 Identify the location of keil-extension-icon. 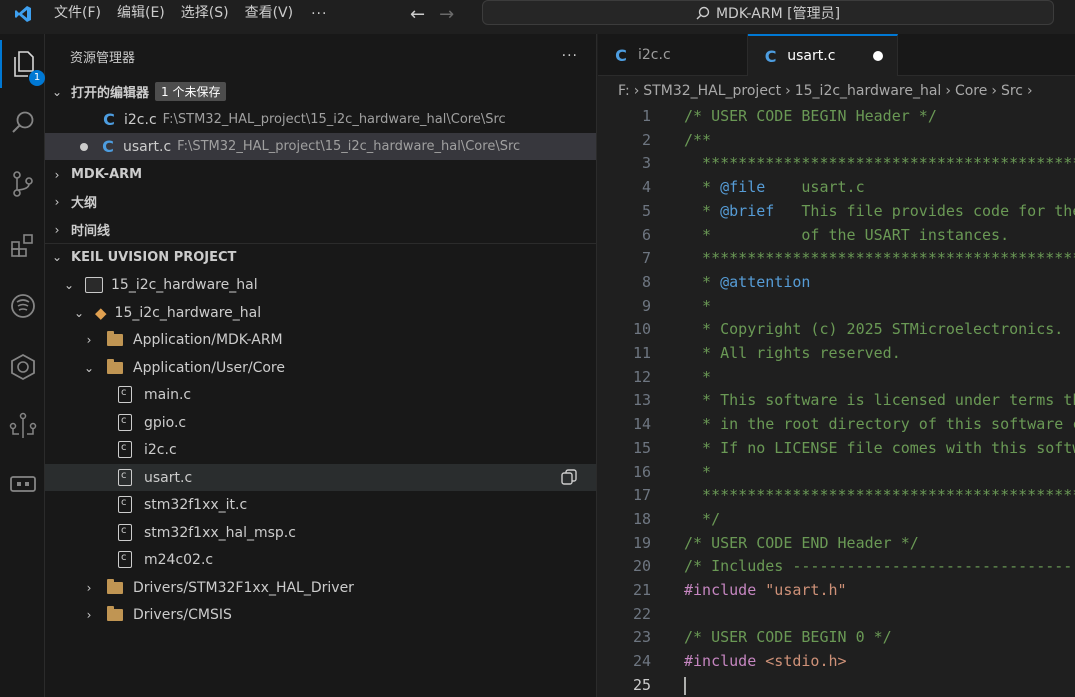
(22, 367).